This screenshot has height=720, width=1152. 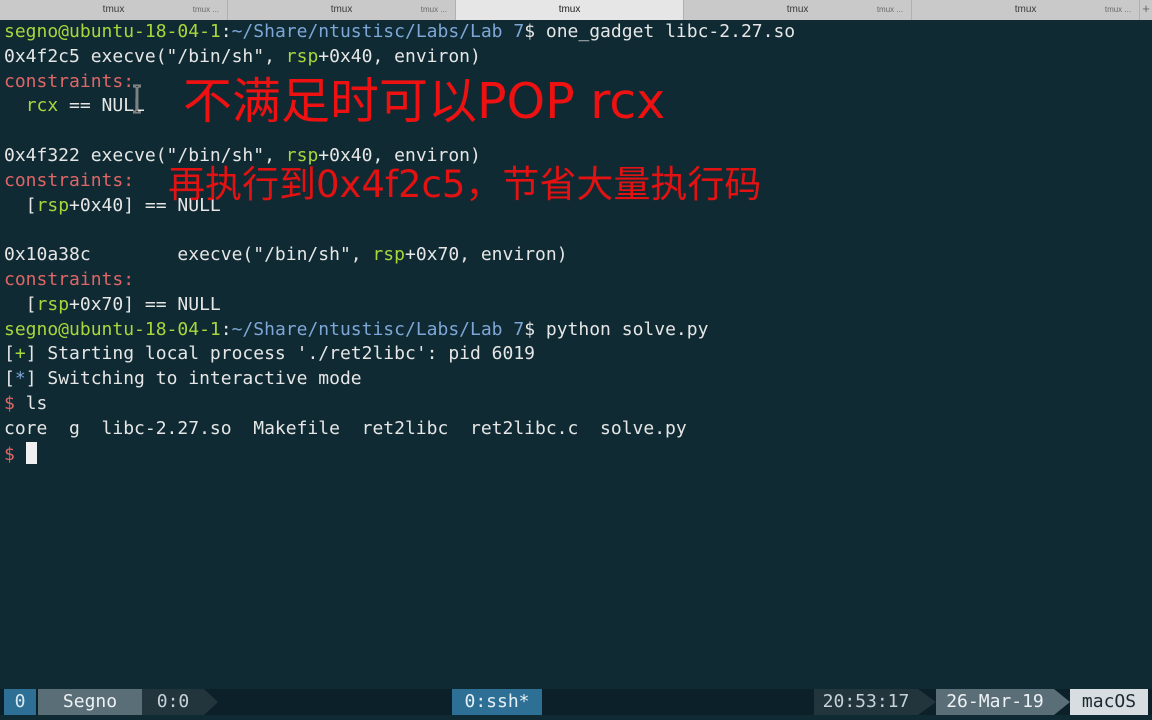 I want to click on bottom-strip, so click(x=576, y=717).